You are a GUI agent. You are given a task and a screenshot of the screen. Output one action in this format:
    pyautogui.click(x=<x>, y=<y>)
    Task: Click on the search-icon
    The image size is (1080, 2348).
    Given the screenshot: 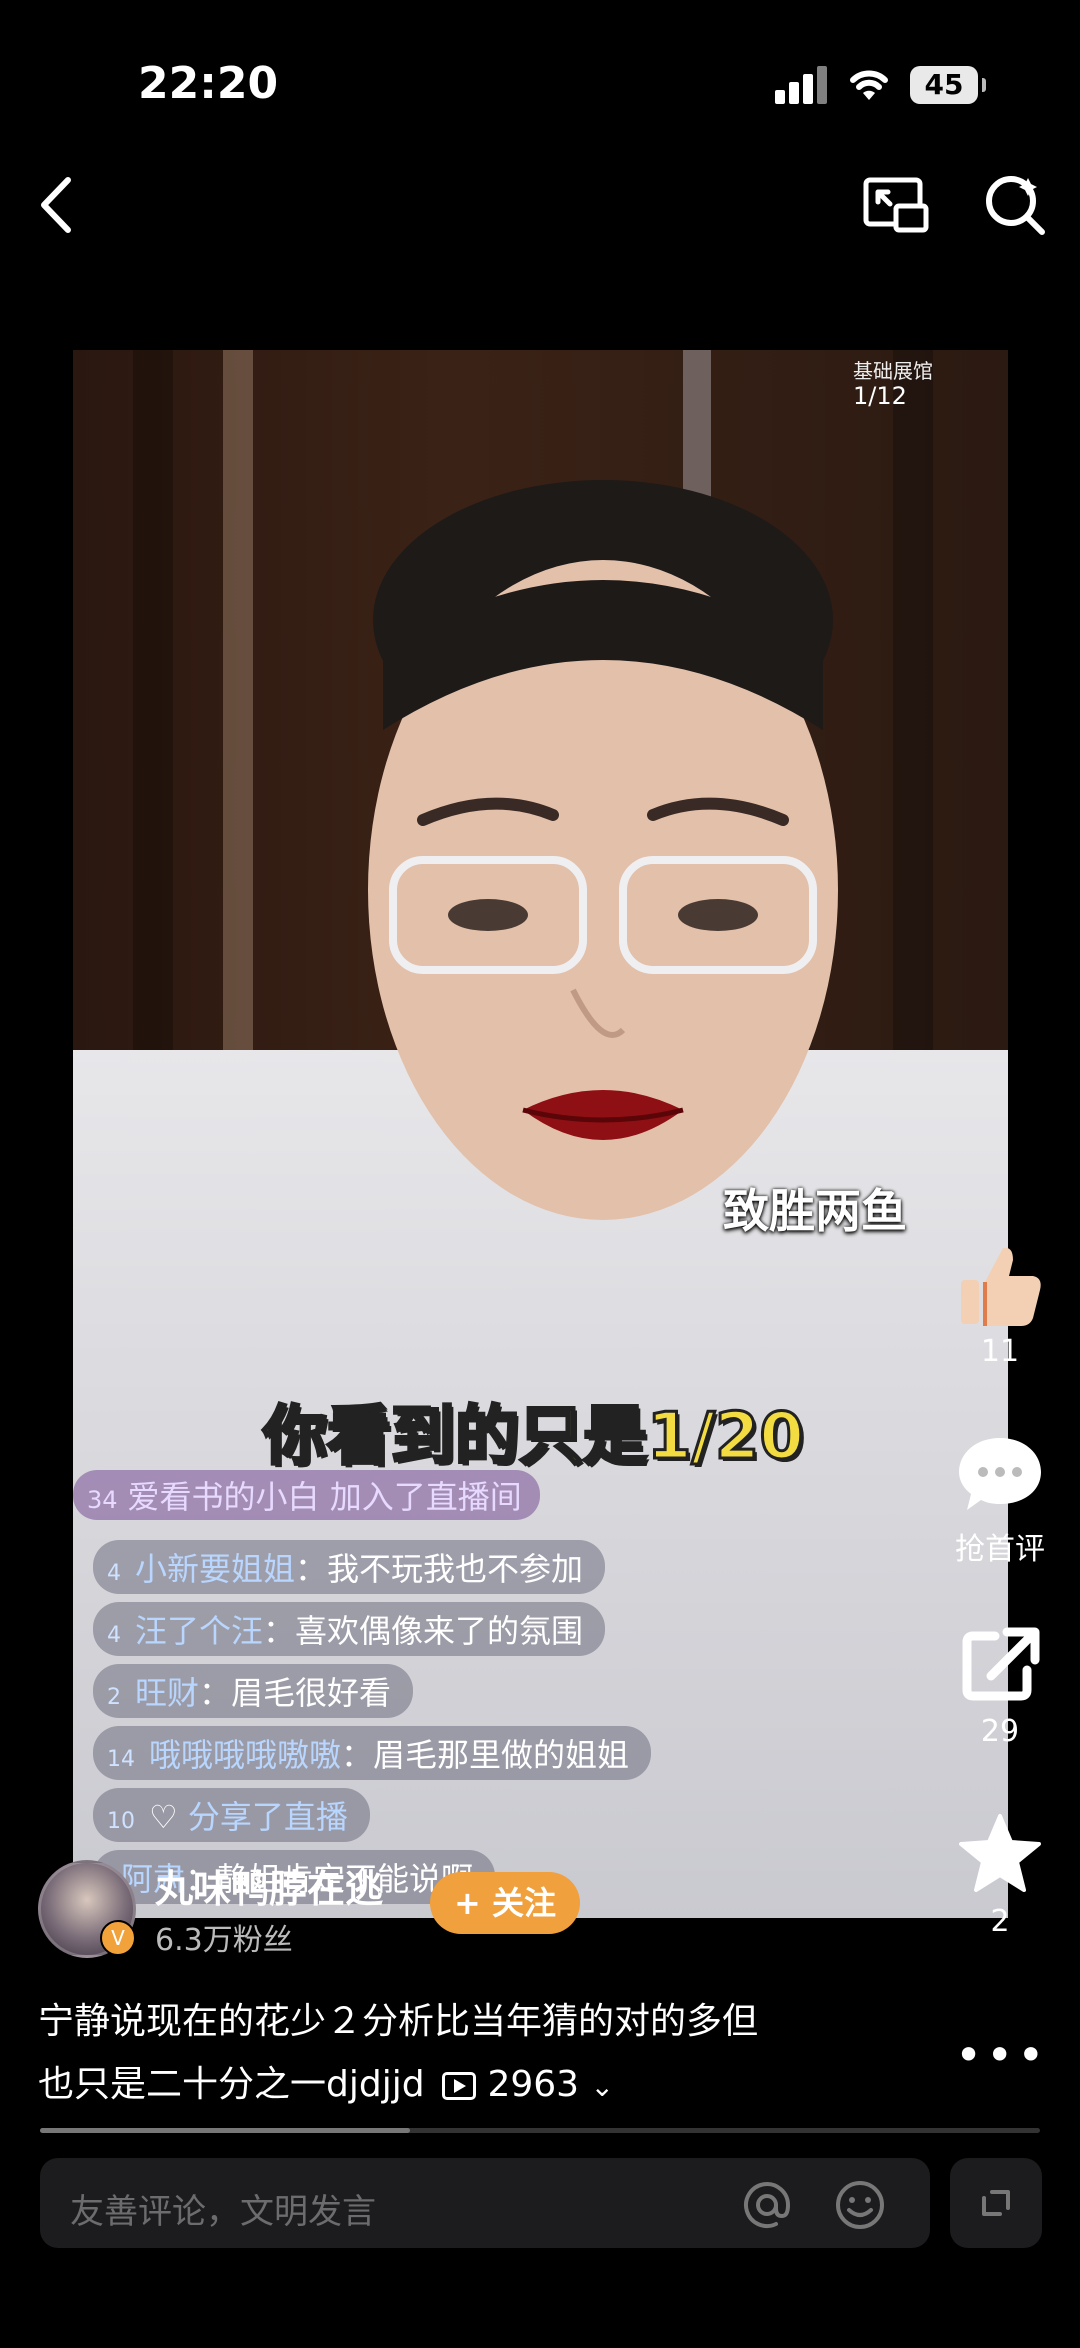 What is the action you would take?
    pyautogui.click(x=1015, y=205)
    